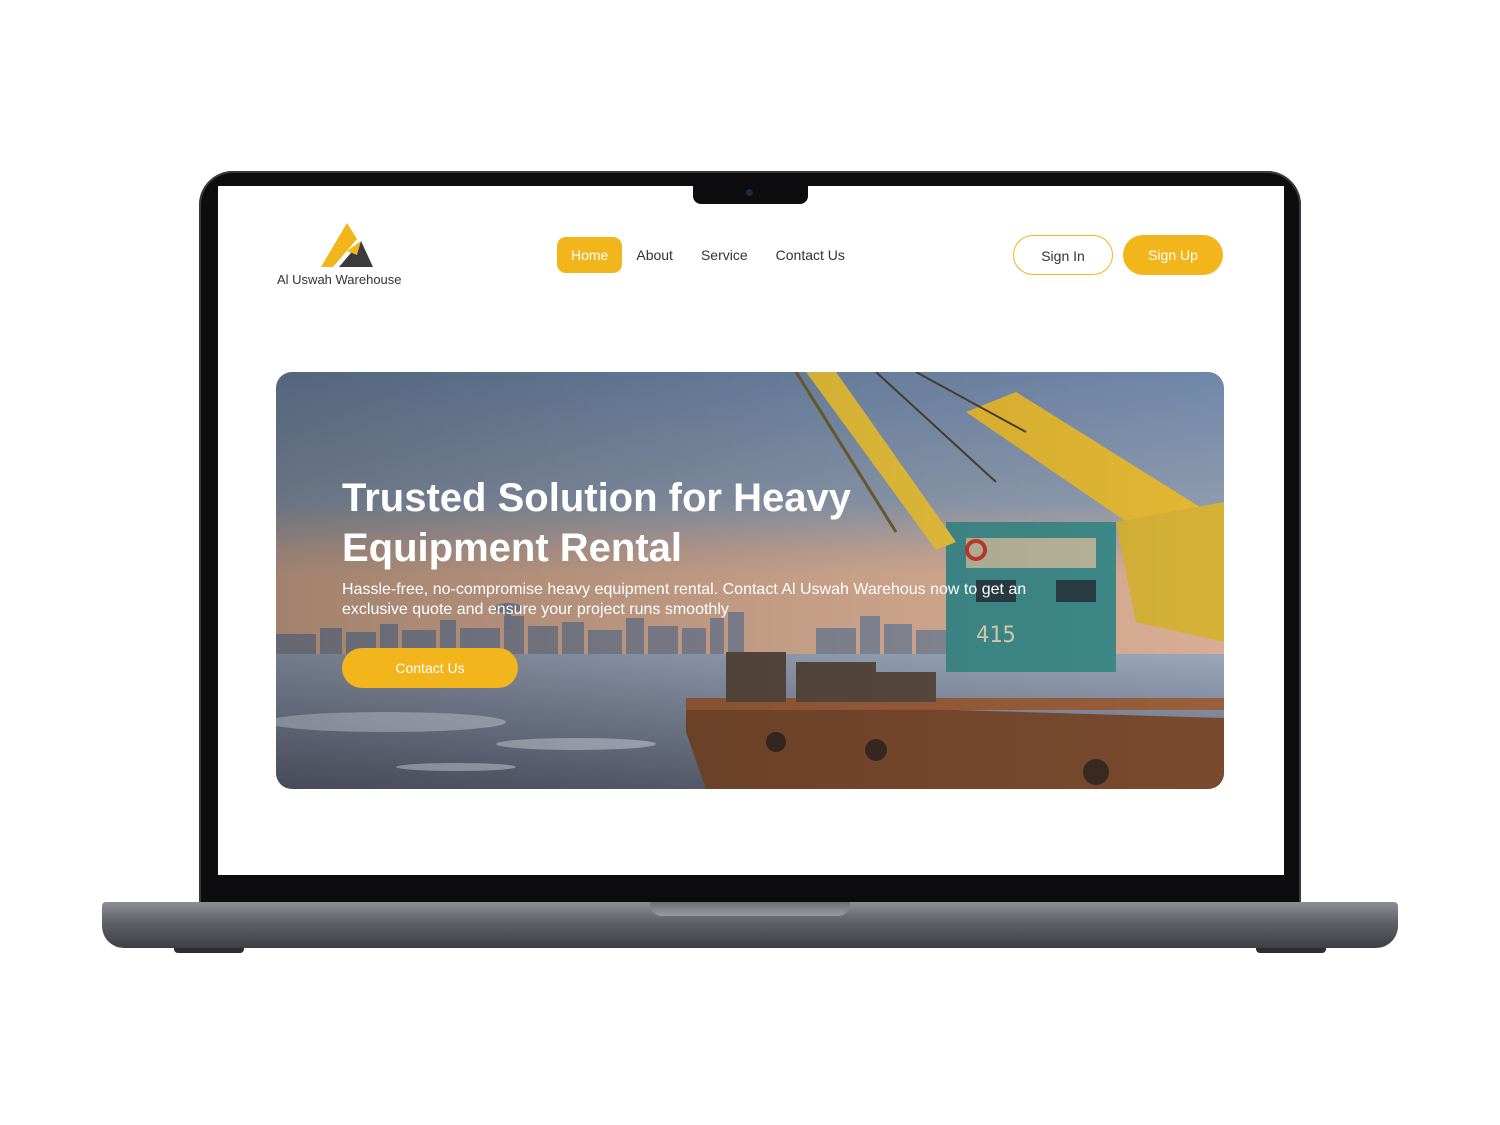 Image resolution: width=1500 pixels, height=1125 pixels. What do you see at coordinates (209, 950) in the screenshot?
I see `laptop-foot-left` at bounding box center [209, 950].